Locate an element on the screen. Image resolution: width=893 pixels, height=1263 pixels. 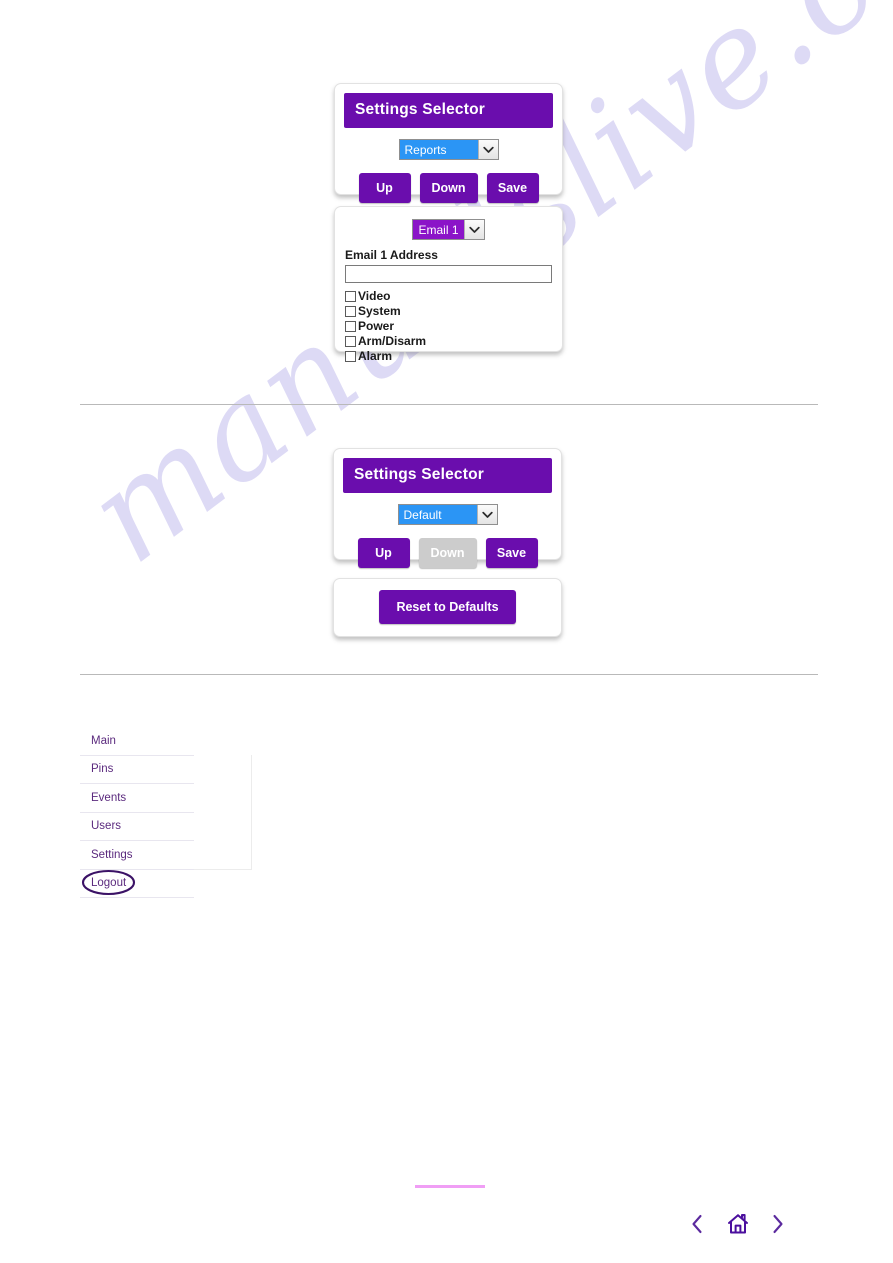
checkbox-power is located at coordinates (350, 326).